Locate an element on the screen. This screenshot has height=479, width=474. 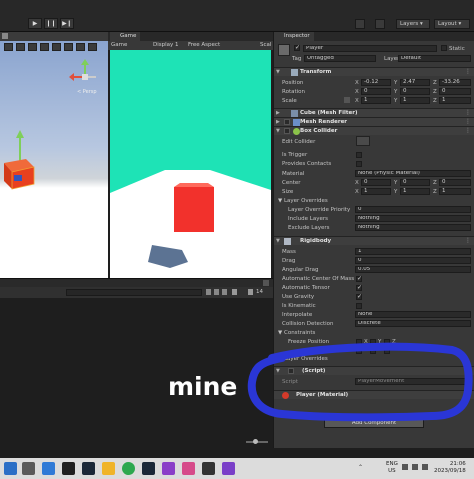
mesh-filter-header: ▶ Cube (Mesh Filter) ⋮ is located at coordinates (374, 112).